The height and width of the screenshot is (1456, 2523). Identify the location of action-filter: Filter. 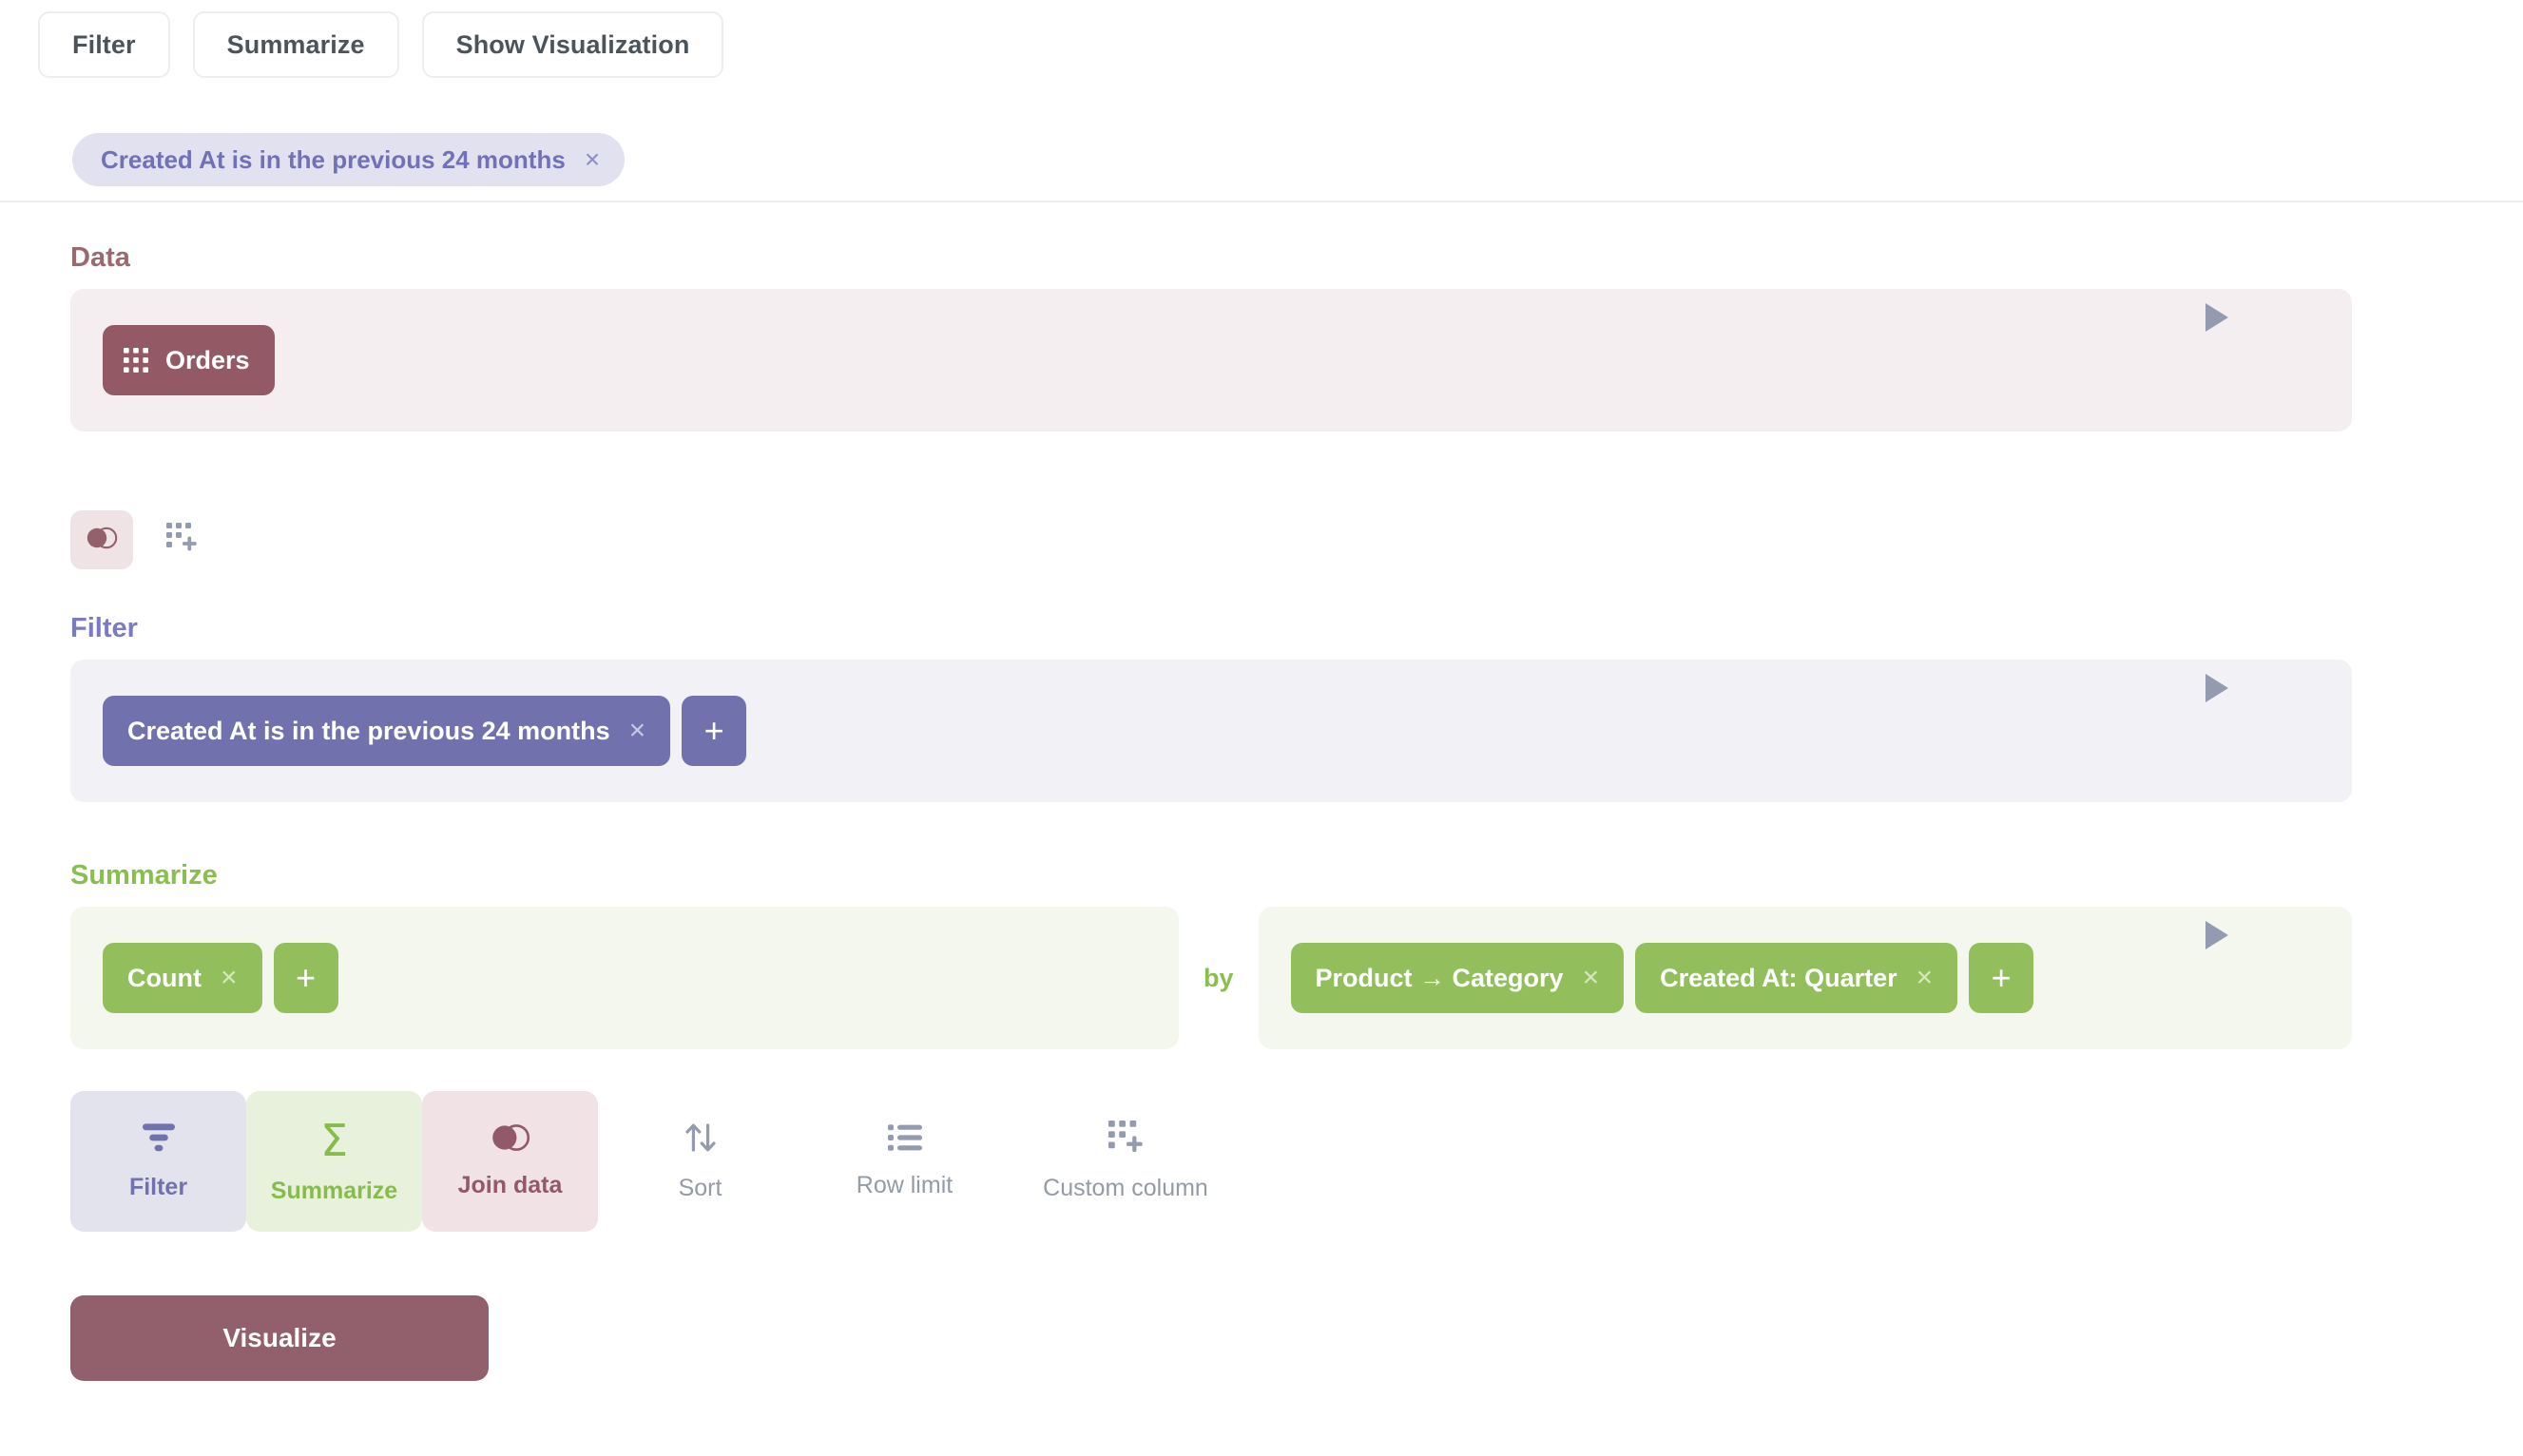
(158, 1161).